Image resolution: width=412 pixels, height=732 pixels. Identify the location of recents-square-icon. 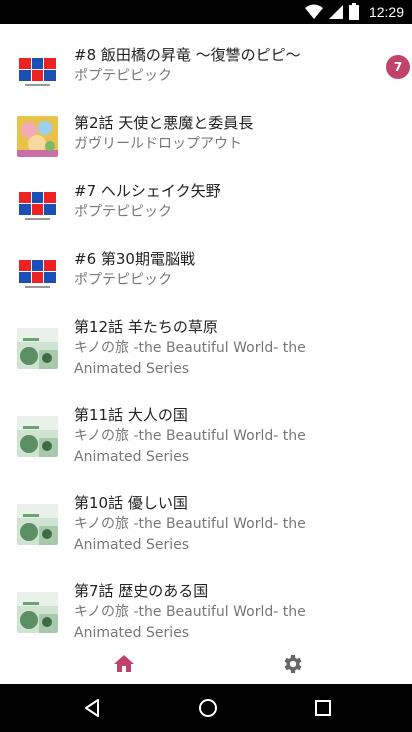
(323, 708).